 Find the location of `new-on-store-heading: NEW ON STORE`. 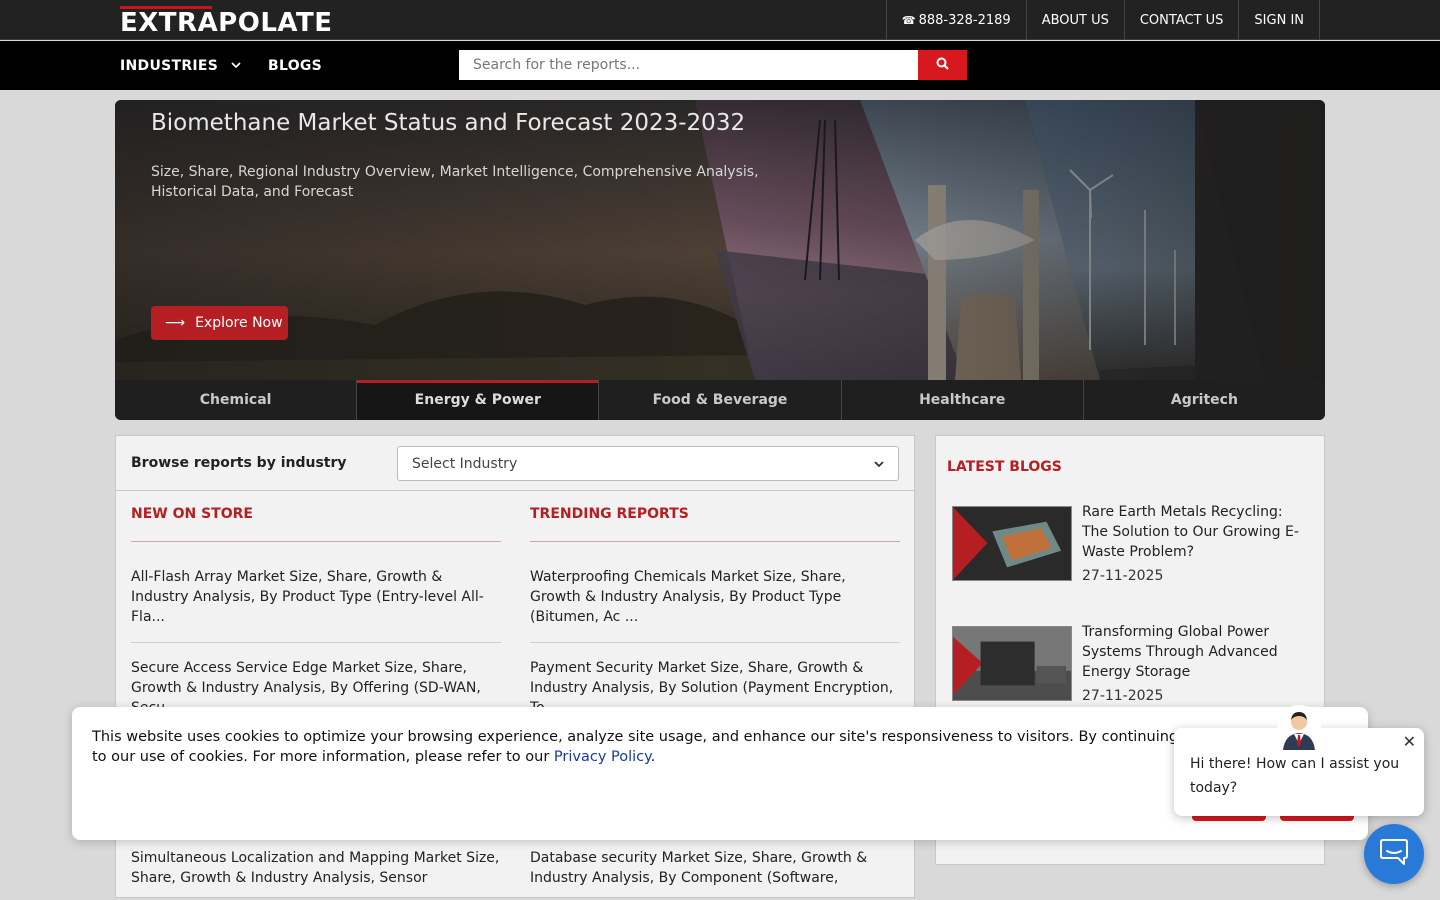

new-on-store-heading: NEW ON STORE is located at coordinates (316, 524).